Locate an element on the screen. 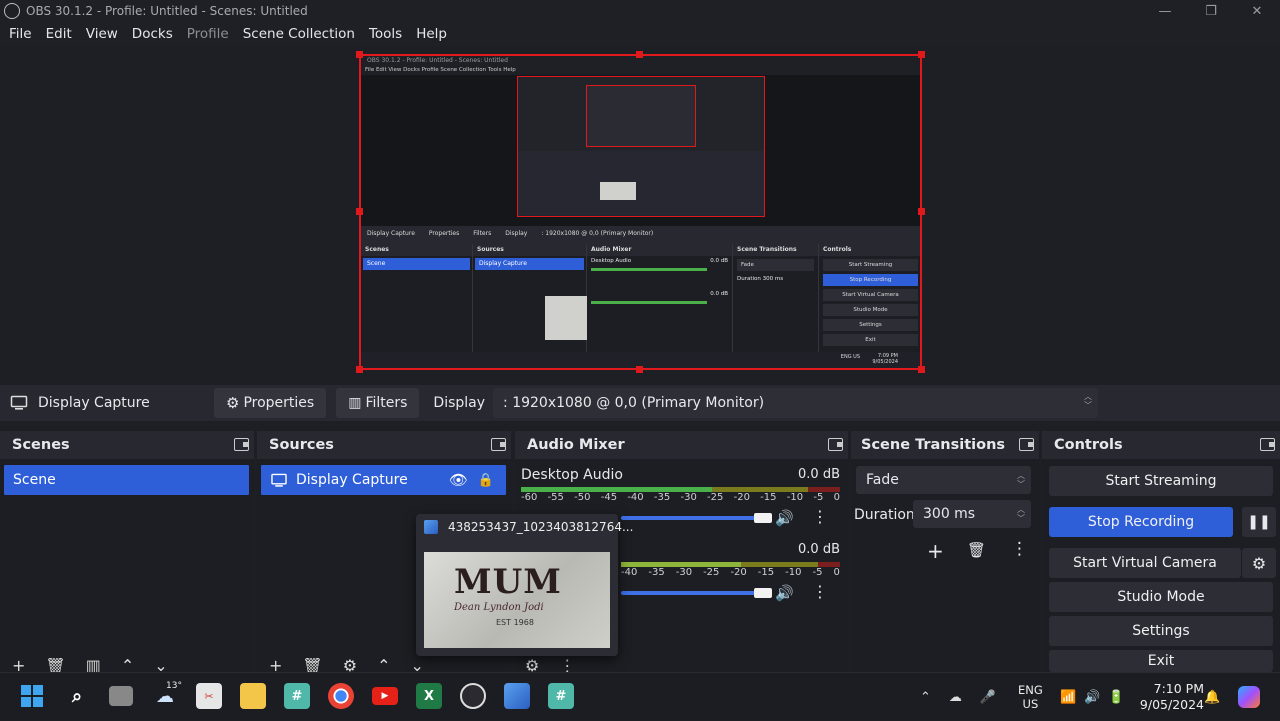 This screenshot has height=721, width=1280. source-item: Display Capture 👁 🔒 is located at coordinates (383, 480).